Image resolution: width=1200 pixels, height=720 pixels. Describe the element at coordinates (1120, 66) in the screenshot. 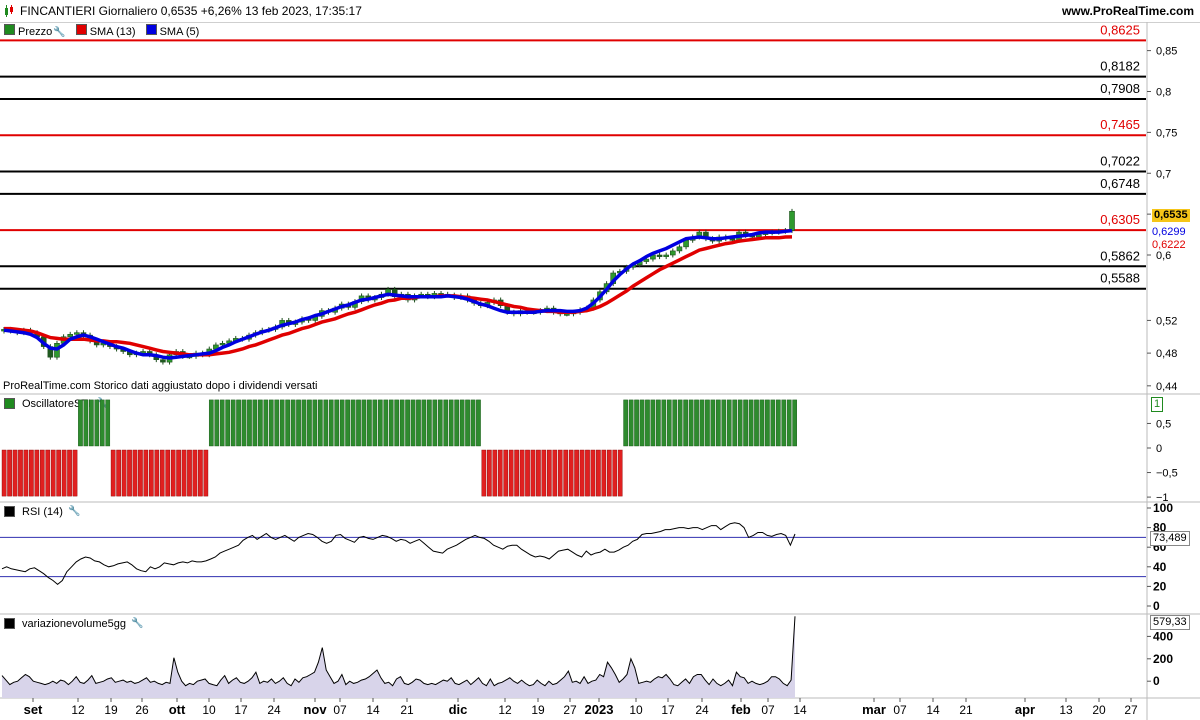

I see `level-label: 0,8182` at that location.